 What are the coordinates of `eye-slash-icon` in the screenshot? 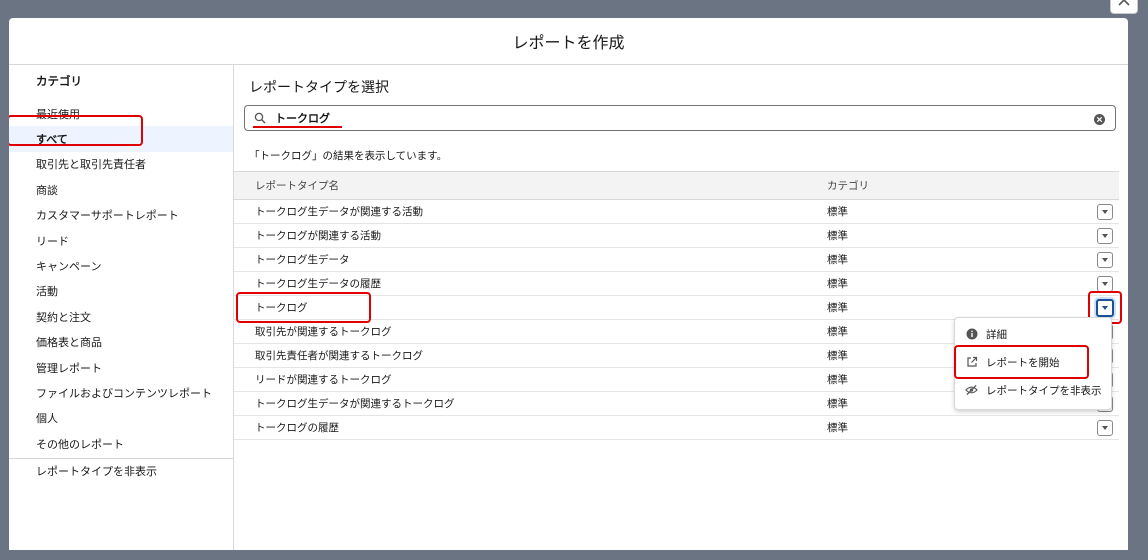 It's located at (971, 390).